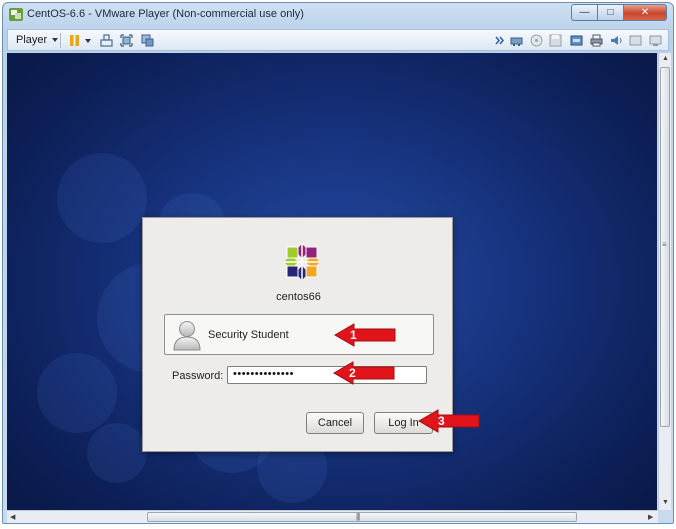 This screenshot has width=676, height=529. I want to click on vertical-scrollbar: ▲ ≡ ▼, so click(664, 281).